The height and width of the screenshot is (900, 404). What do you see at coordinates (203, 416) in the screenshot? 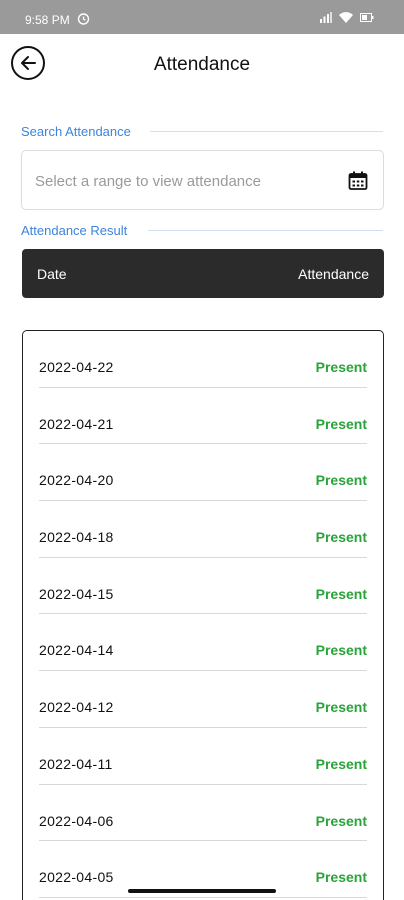
I see `attendance-row: 2022-04-21 Present` at bounding box center [203, 416].